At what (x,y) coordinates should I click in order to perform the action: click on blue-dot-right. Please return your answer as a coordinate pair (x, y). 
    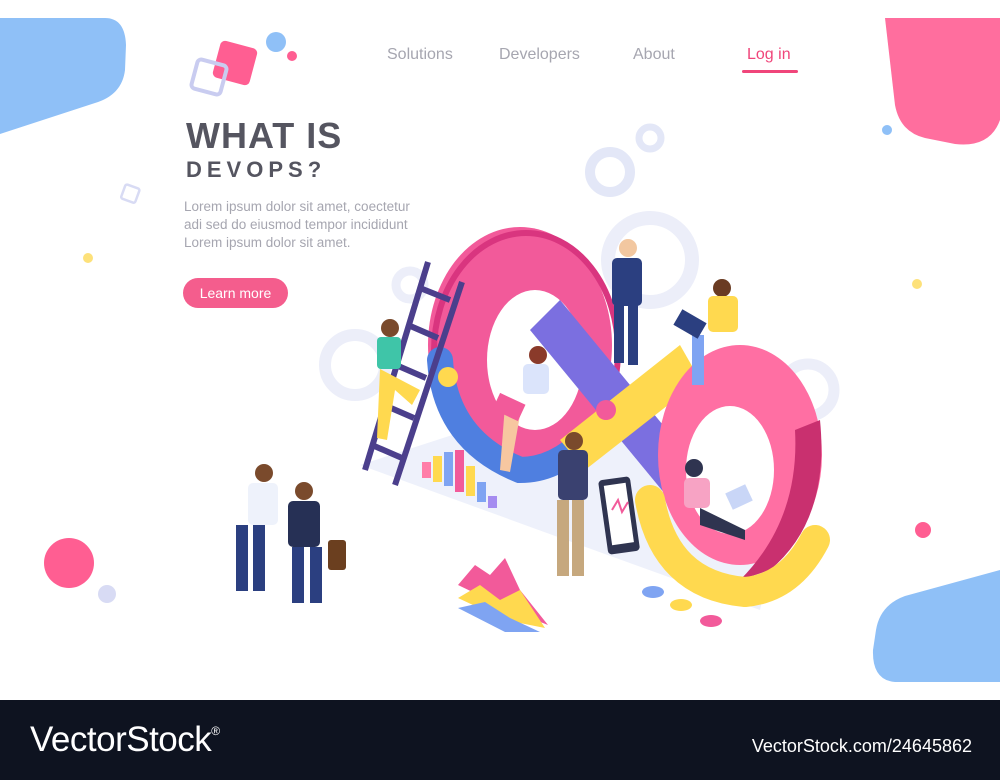
    Looking at the image, I should click on (887, 130).